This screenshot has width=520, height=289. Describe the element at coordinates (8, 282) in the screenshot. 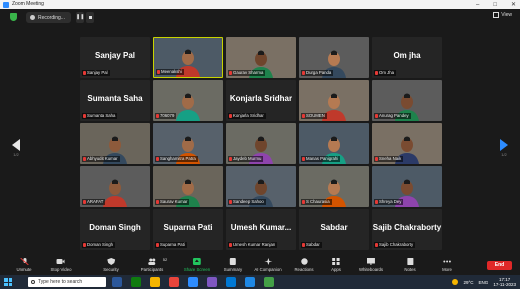

I see `windows-start-icon` at that location.